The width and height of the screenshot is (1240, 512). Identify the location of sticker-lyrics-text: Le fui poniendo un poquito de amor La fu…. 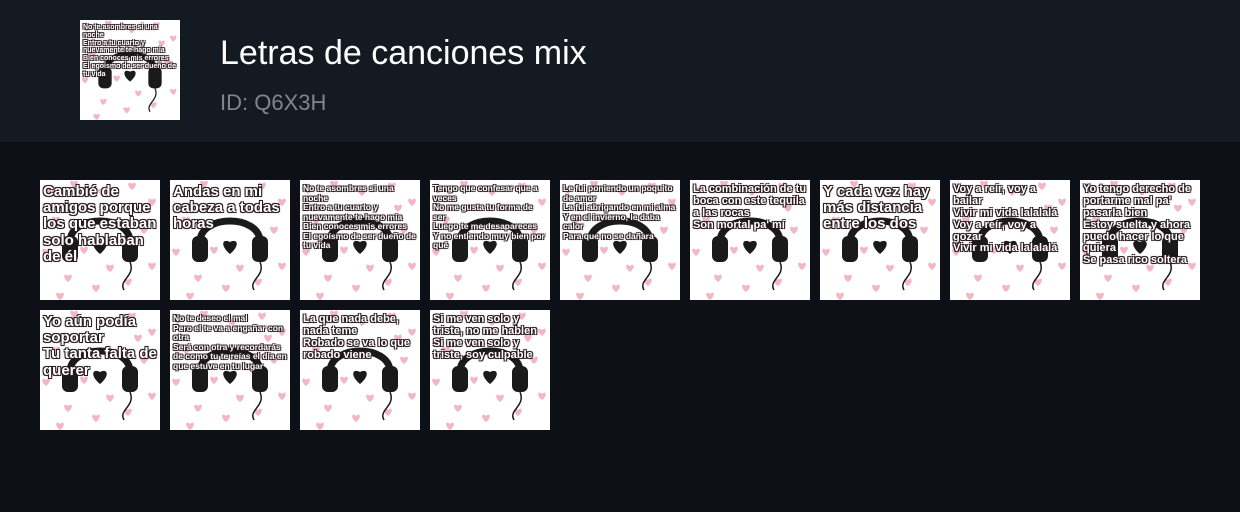
(619, 212).